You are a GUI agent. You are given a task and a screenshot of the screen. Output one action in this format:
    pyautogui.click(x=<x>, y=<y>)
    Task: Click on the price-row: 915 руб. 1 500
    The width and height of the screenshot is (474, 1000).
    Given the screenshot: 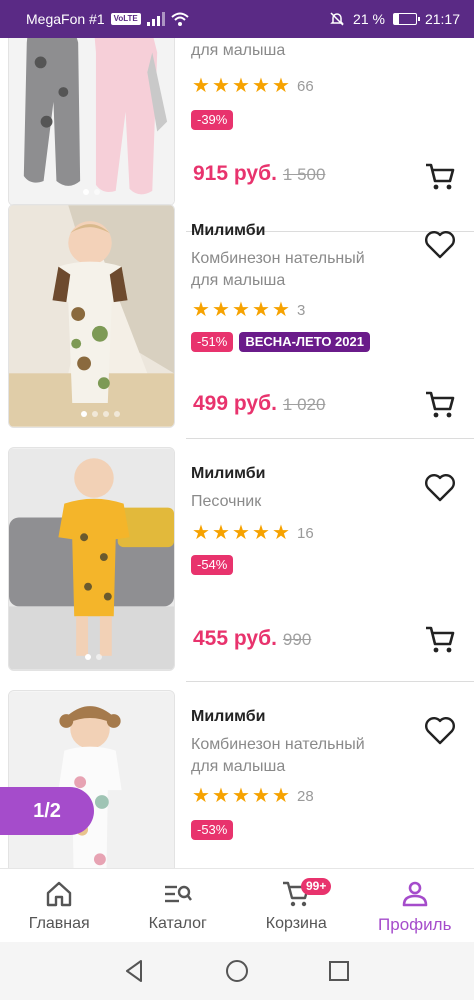 What is the action you would take?
    pyautogui.click(x=259, y=174)
    